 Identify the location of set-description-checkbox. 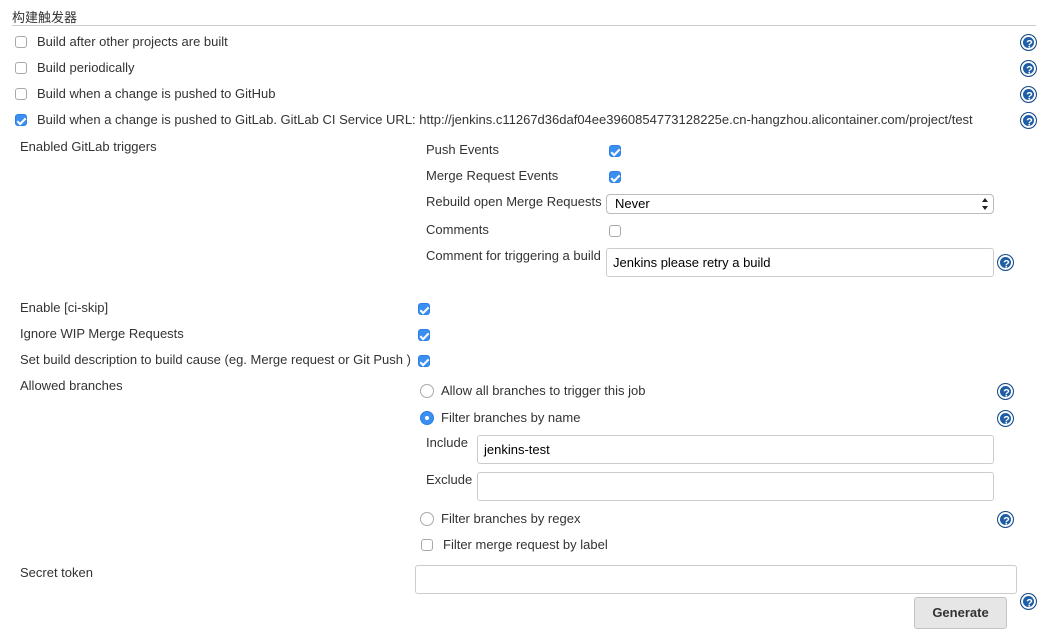
(424, 361).